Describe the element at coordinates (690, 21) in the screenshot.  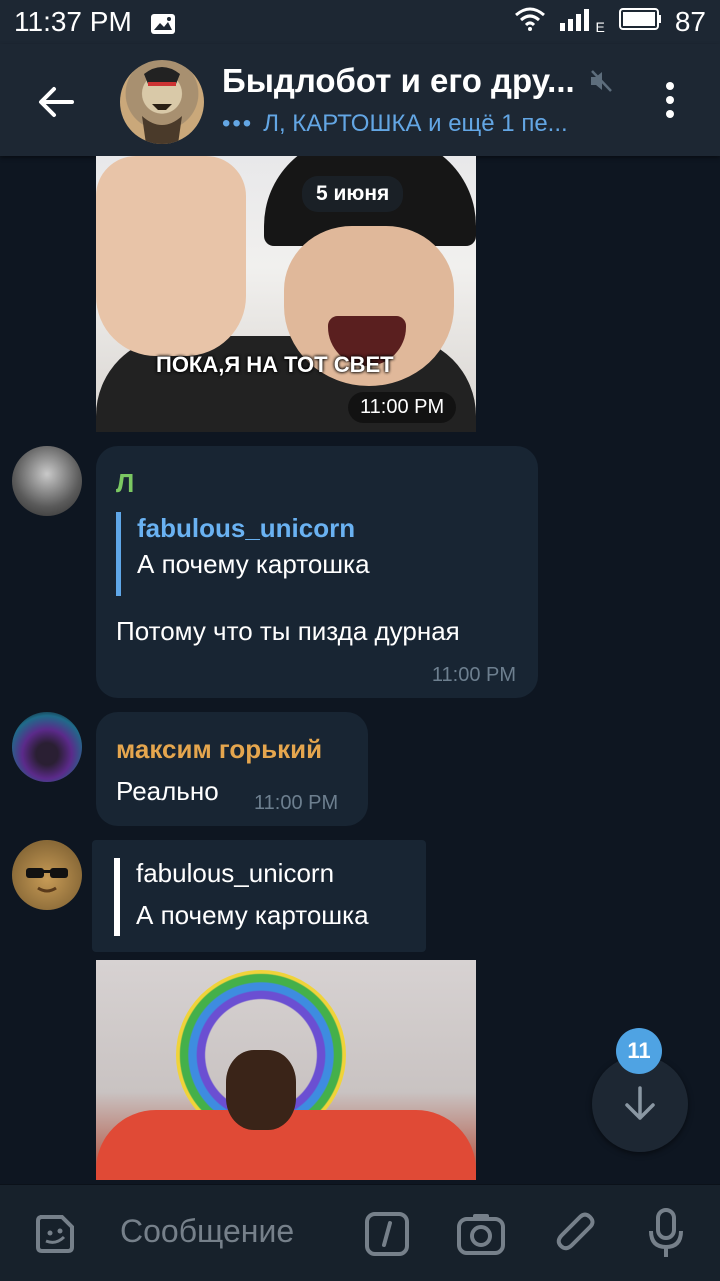
I see `battery-level: 87` at that location.